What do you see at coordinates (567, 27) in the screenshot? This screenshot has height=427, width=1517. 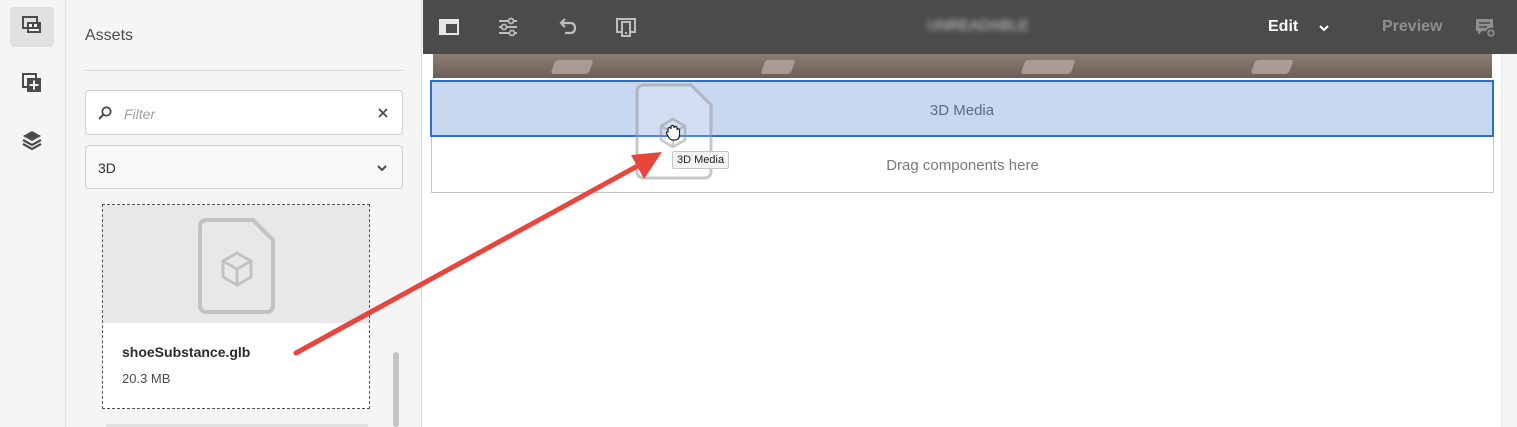 I see `undo-icon` at bounding box center [567, 27].